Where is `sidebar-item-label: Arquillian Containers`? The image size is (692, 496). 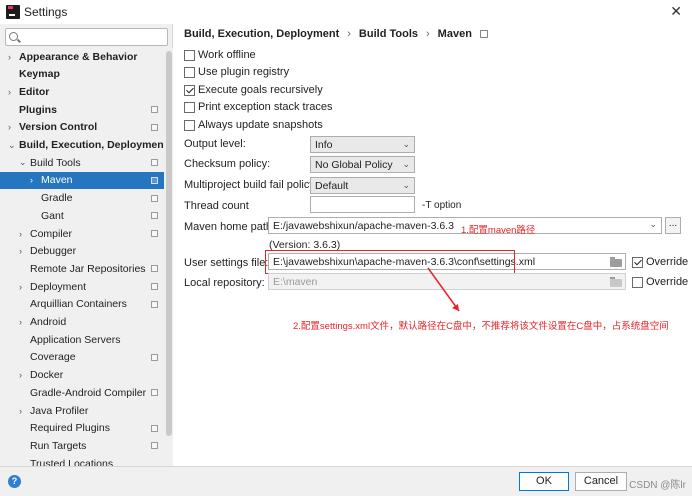
sidebar-item-label: Arquillian Containers is located at coordinates (78, 304).